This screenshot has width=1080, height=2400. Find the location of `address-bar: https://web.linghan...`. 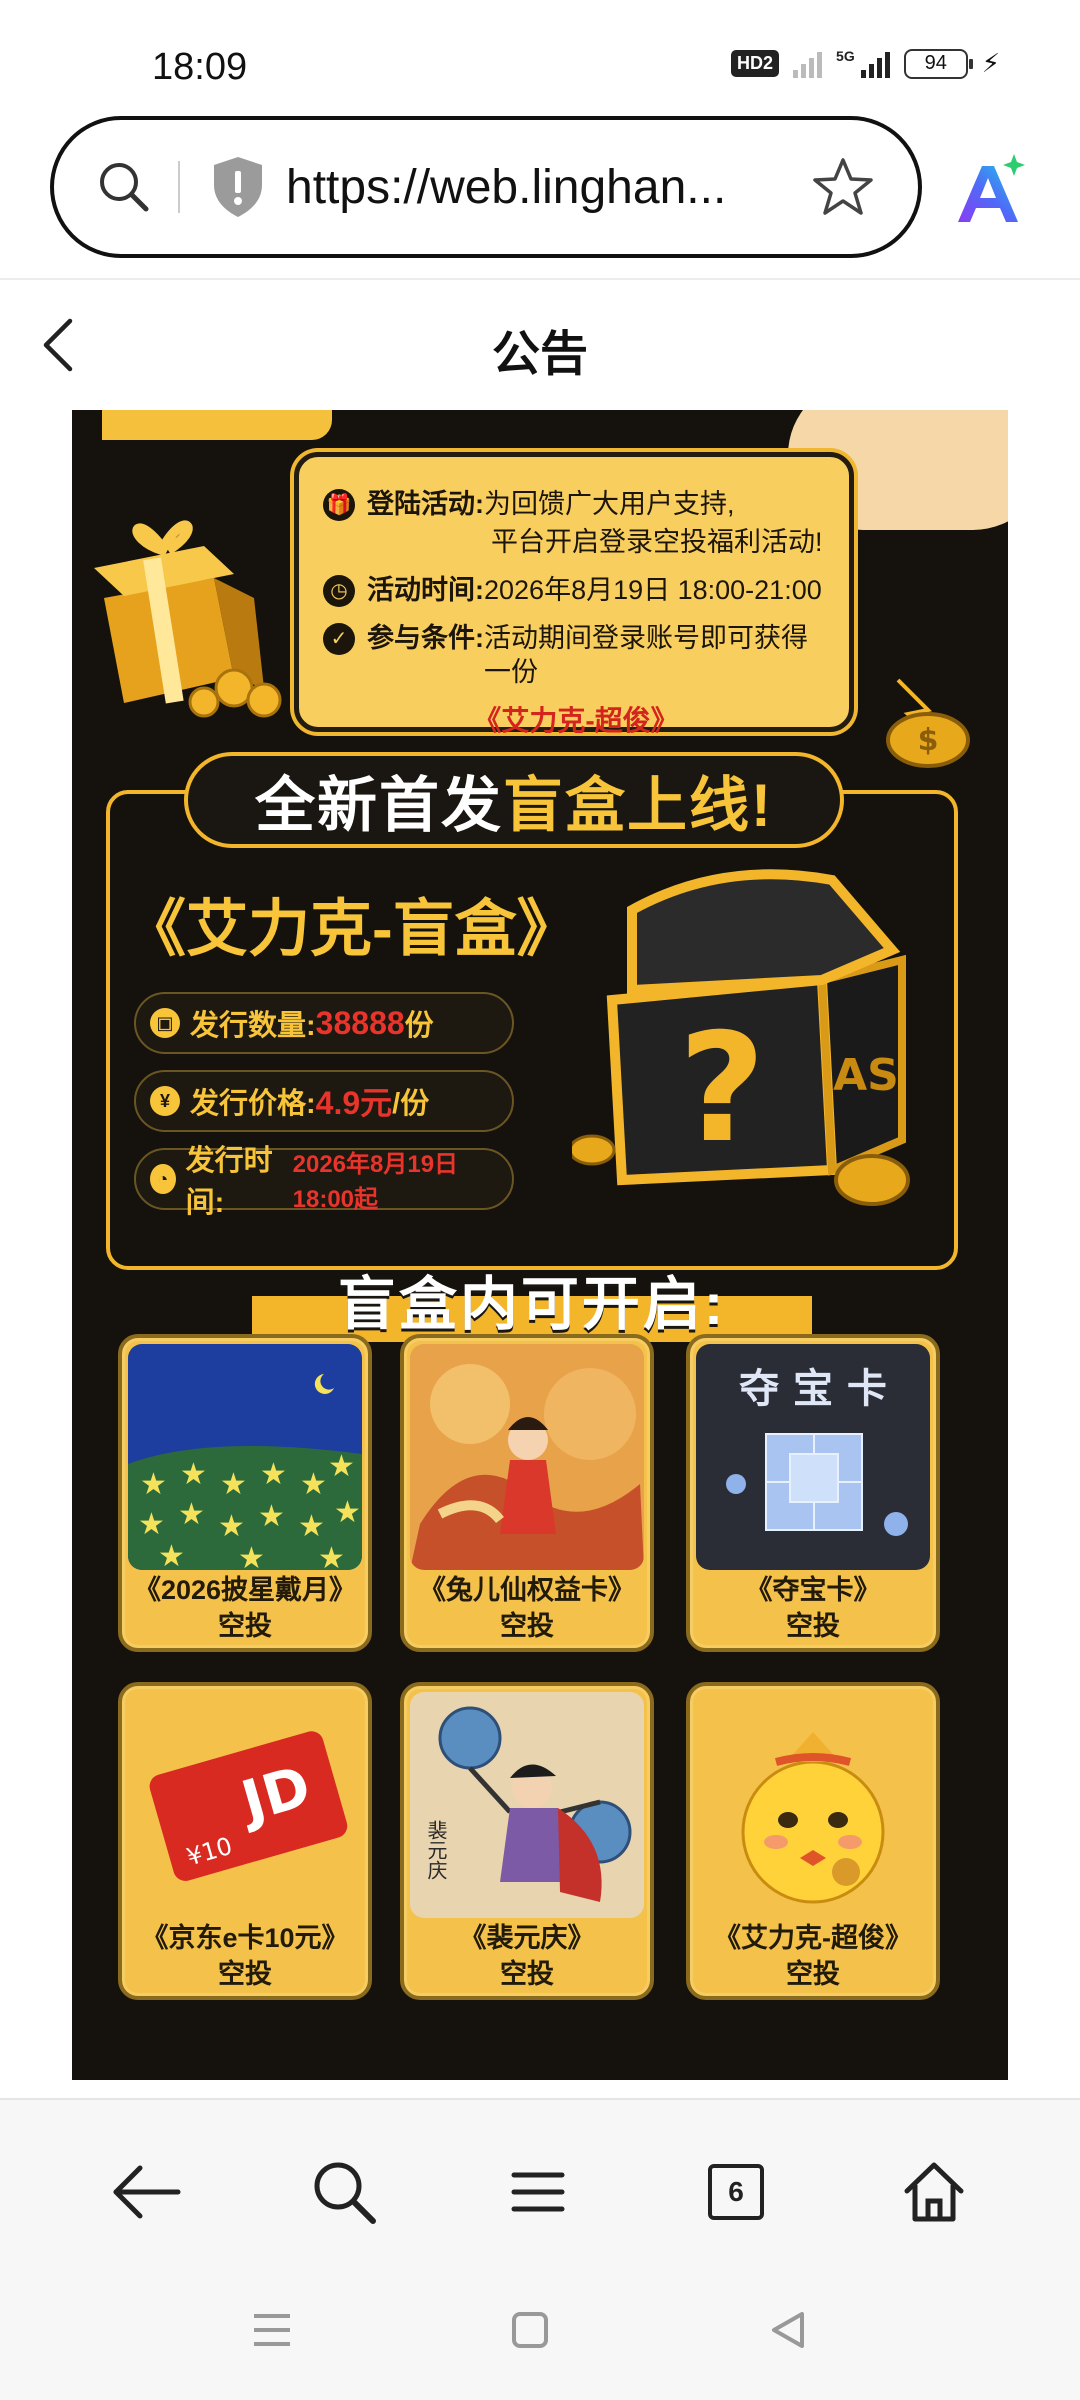

address-bar: https://web.linghan... is located at coordinates (486, 187).